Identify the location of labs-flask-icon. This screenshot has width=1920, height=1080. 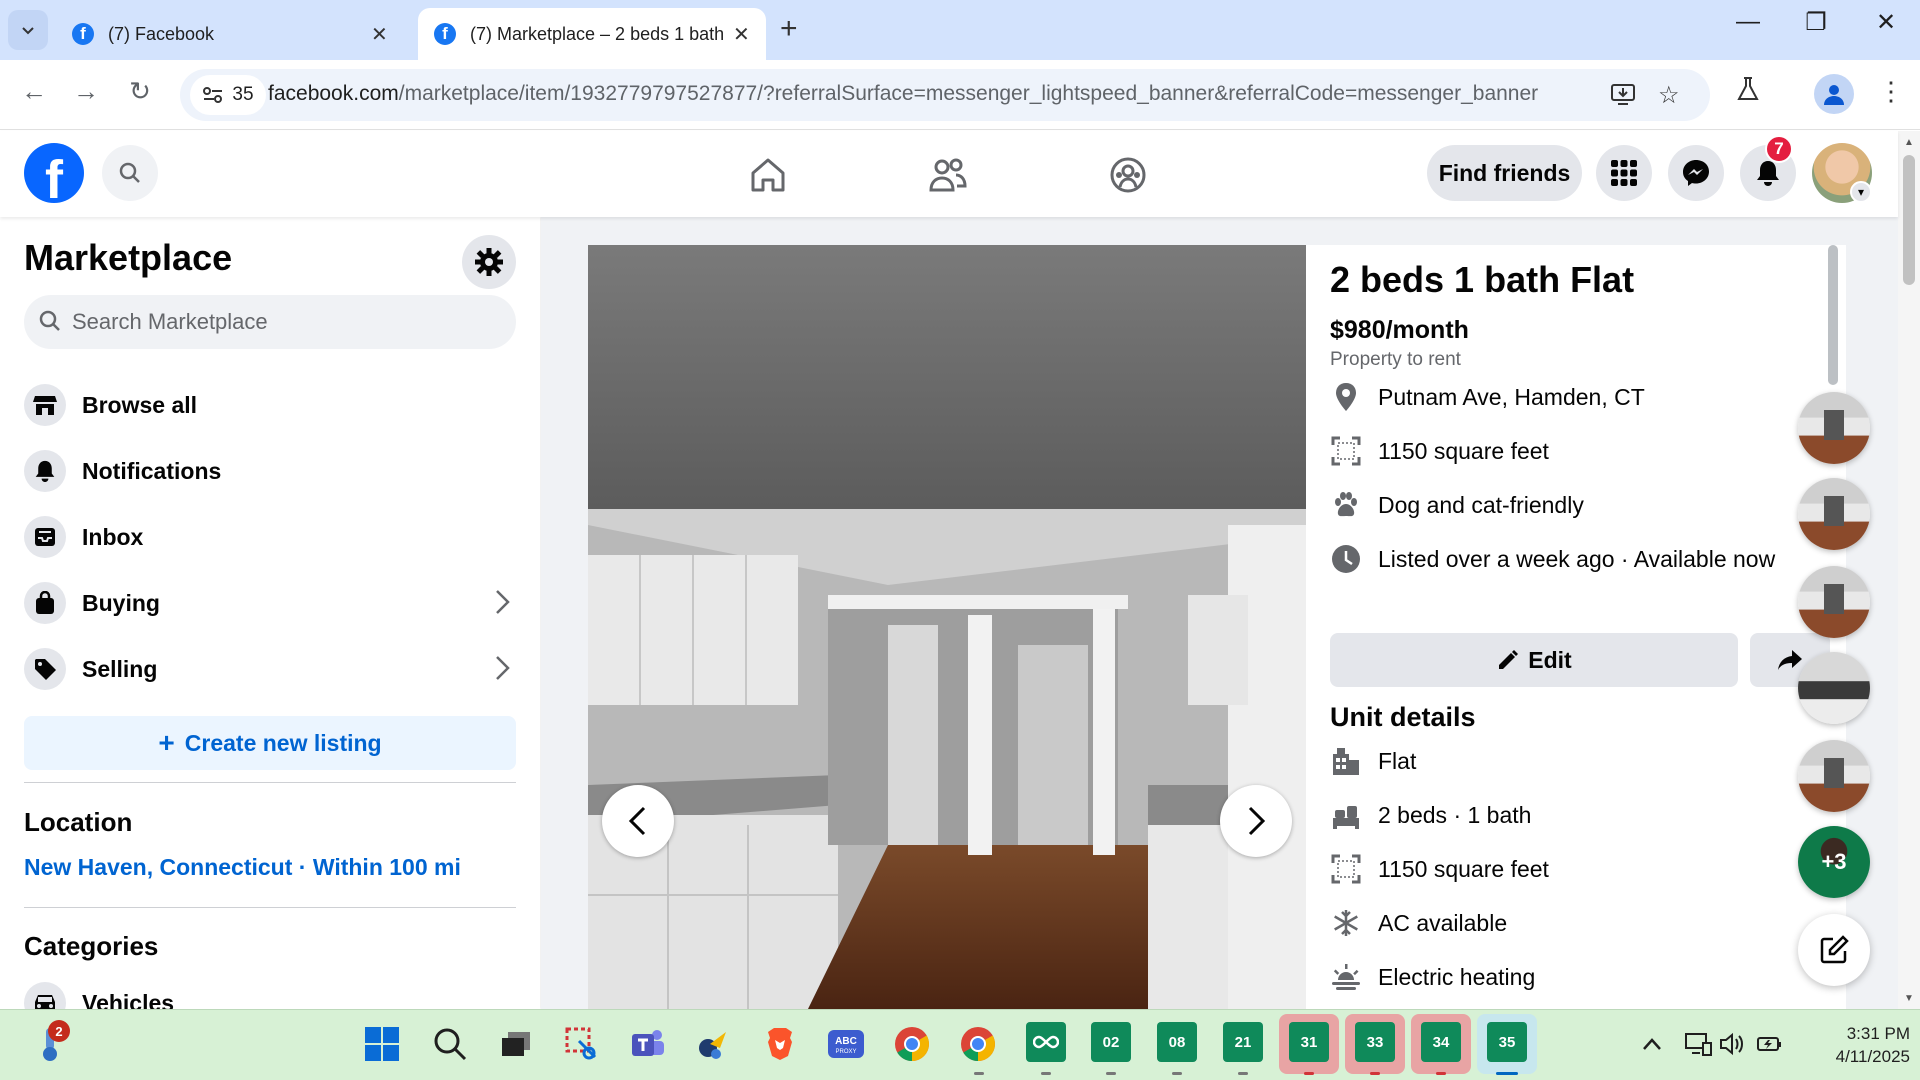
(1748, 92).